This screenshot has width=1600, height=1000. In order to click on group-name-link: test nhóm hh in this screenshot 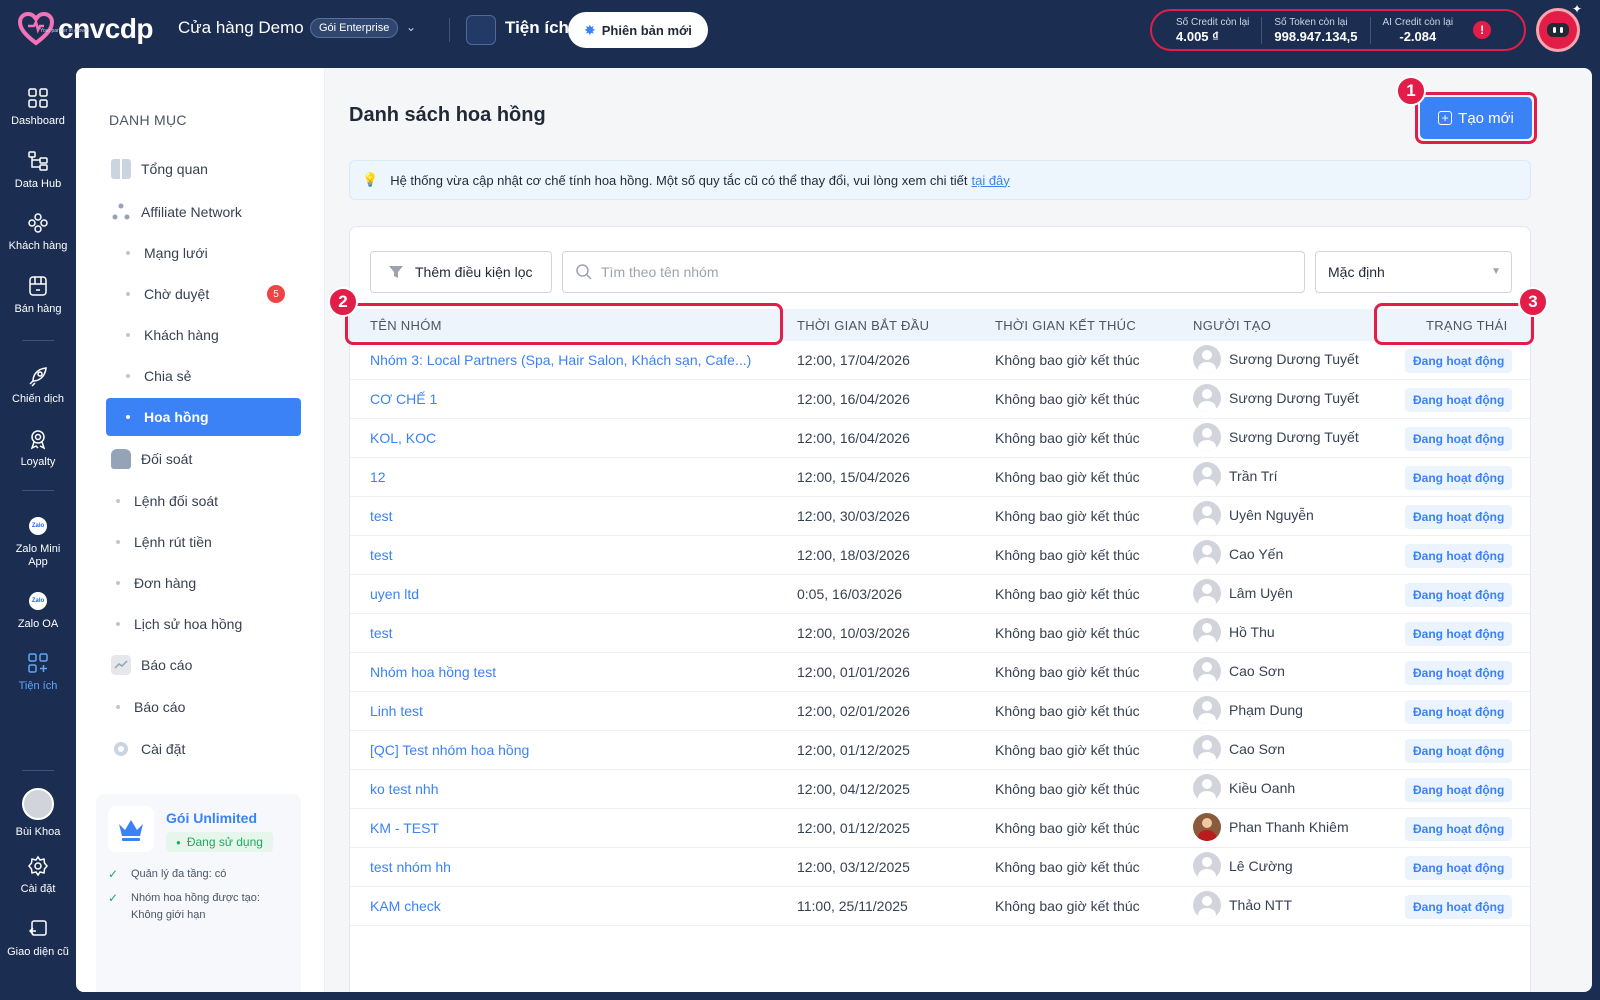, I will do `click(410, 867)`.